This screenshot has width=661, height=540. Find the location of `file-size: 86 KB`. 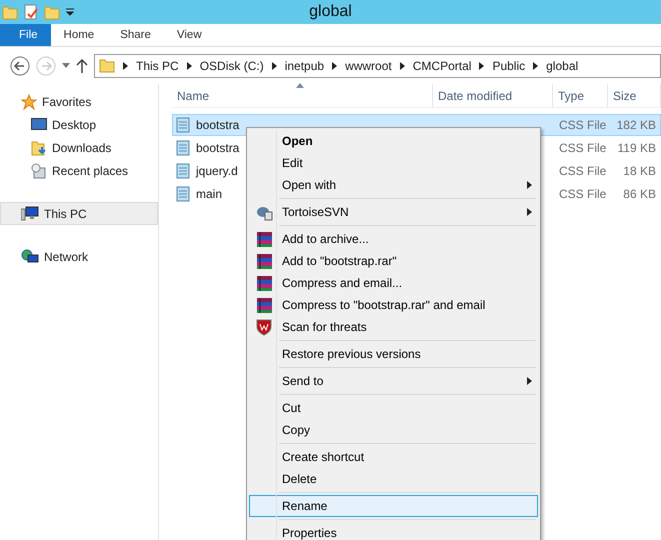

file-size: 86 KB is located at coordinates (639, 194).